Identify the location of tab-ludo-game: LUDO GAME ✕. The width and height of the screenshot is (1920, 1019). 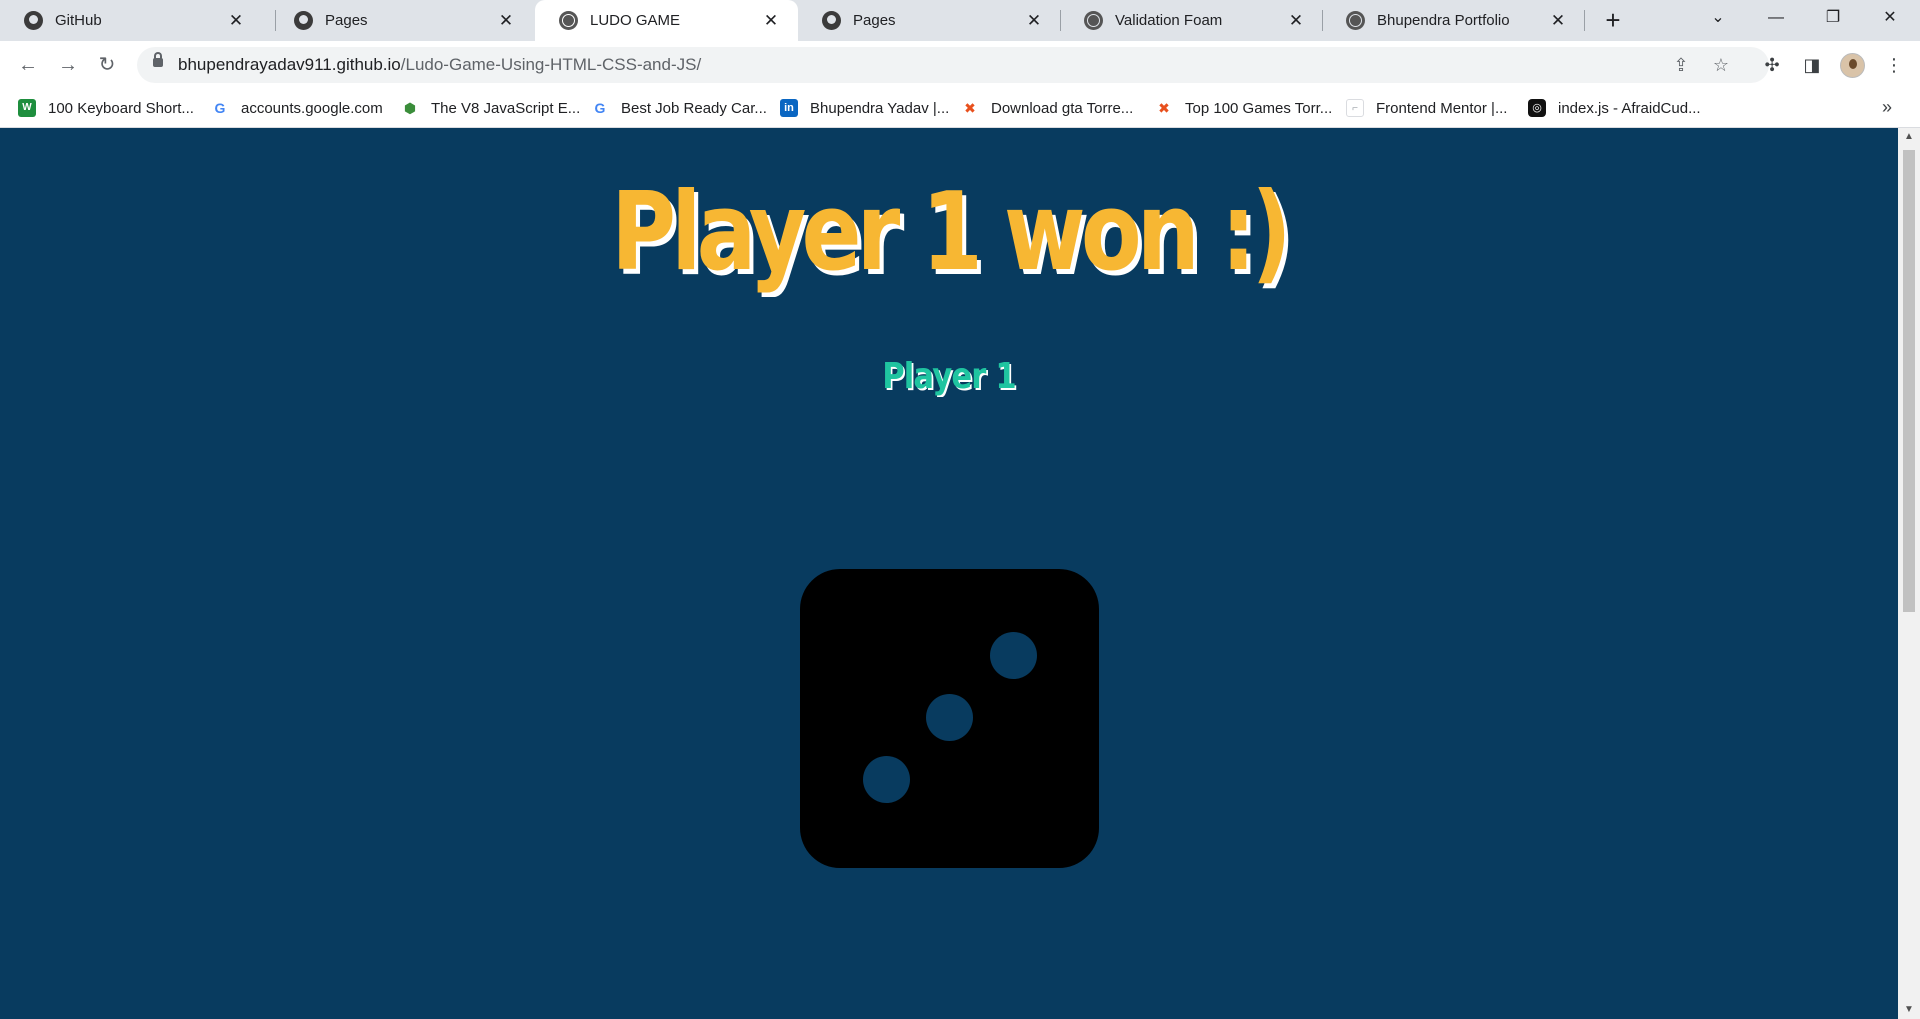
(666, 20).